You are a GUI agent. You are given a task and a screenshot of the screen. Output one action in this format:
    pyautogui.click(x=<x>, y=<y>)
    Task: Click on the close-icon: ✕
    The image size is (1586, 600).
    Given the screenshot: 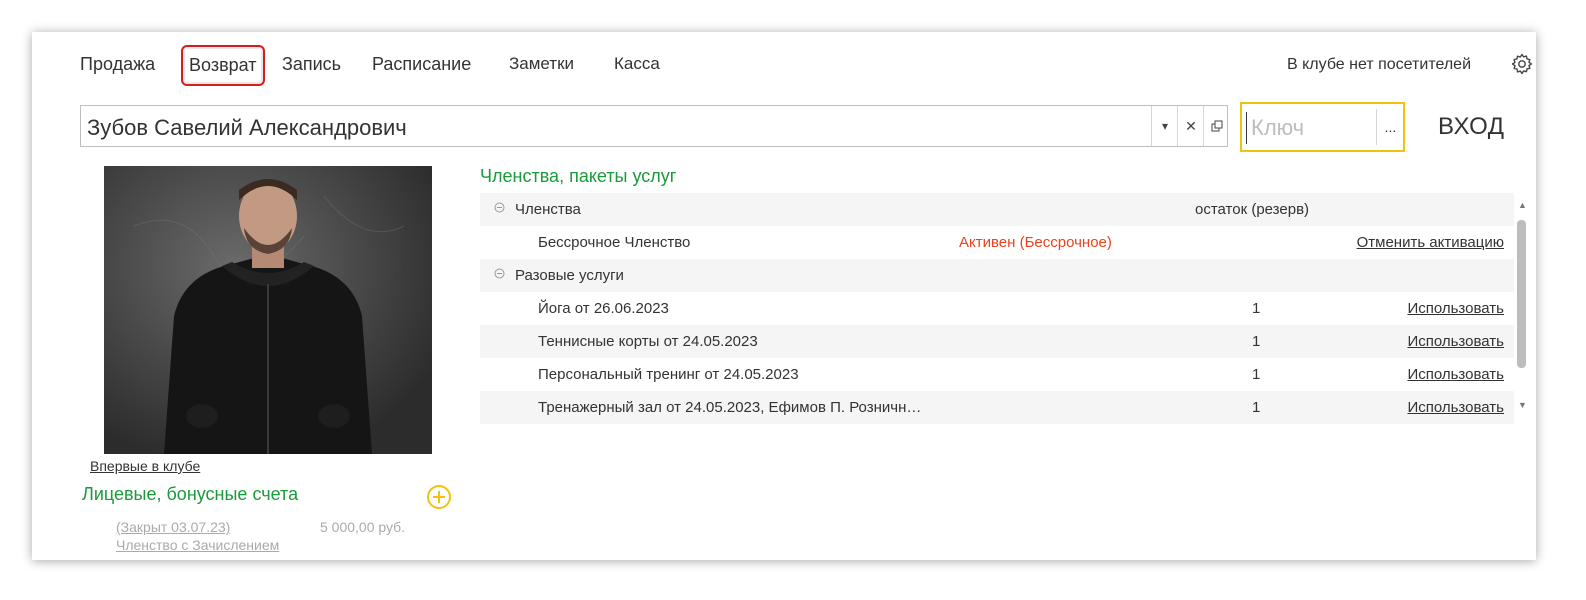 What is the action you would take?
    pyautogui.click(x=1191, y=125)
    